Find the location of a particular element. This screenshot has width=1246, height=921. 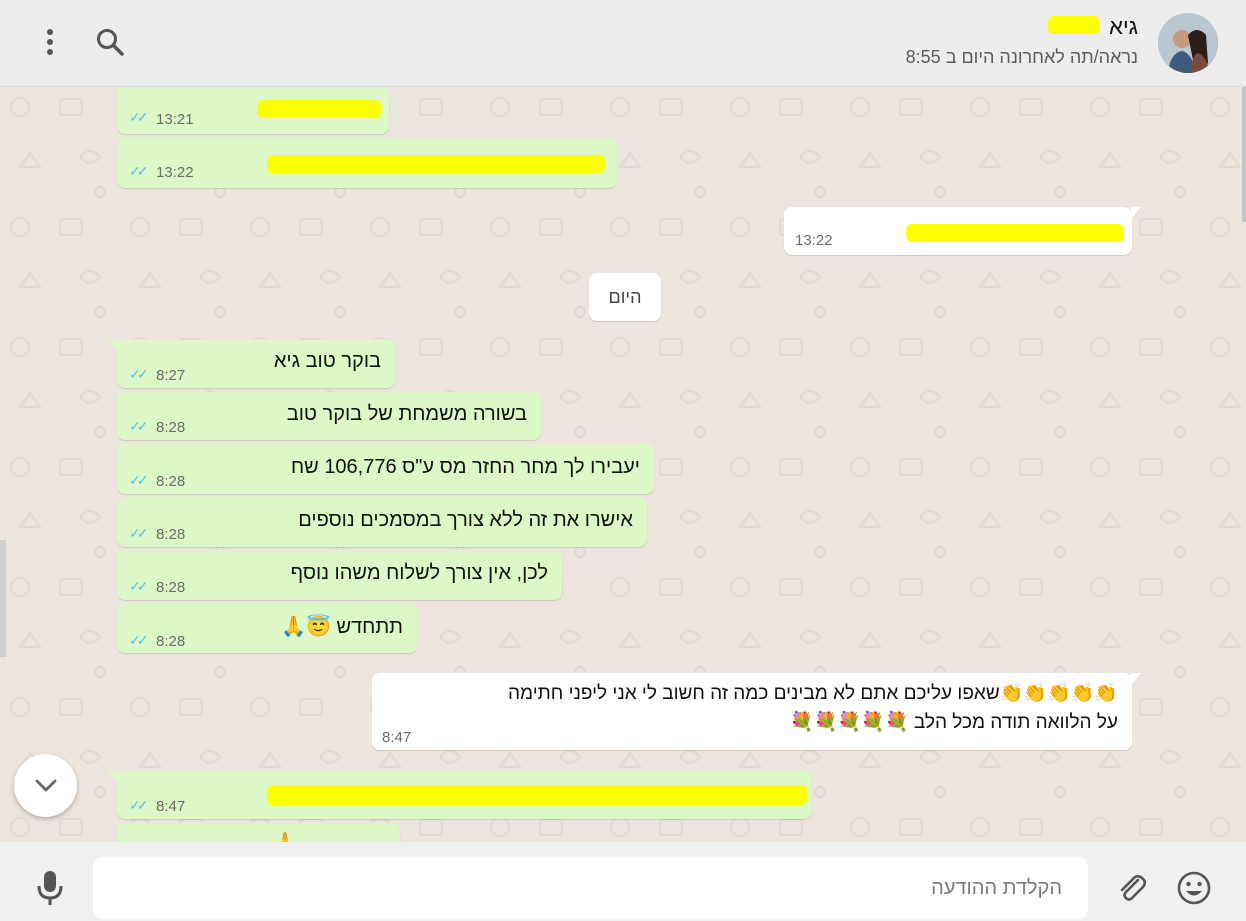

message-bubble: לכן, אין צורך לשלוח משהו נוסף ✓✓ 8:28 is located at coordinates (339, 575).